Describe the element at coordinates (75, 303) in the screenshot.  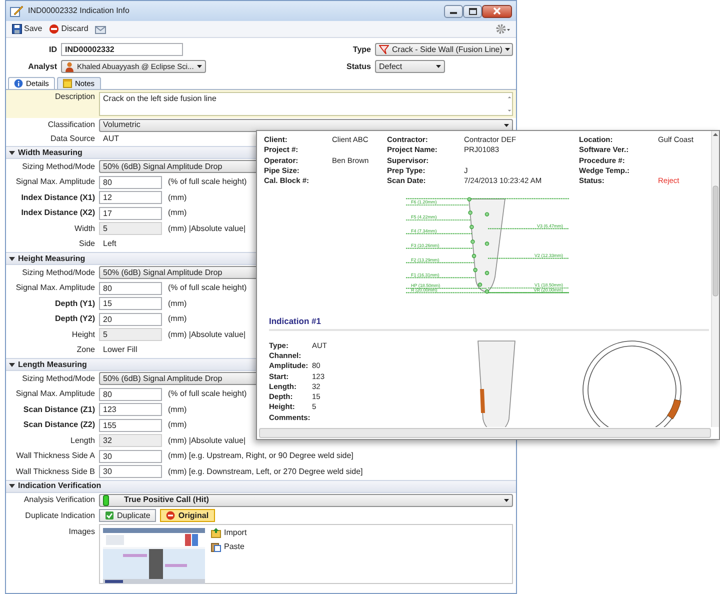
I see `field-label: Depth (Y1)` at that location.